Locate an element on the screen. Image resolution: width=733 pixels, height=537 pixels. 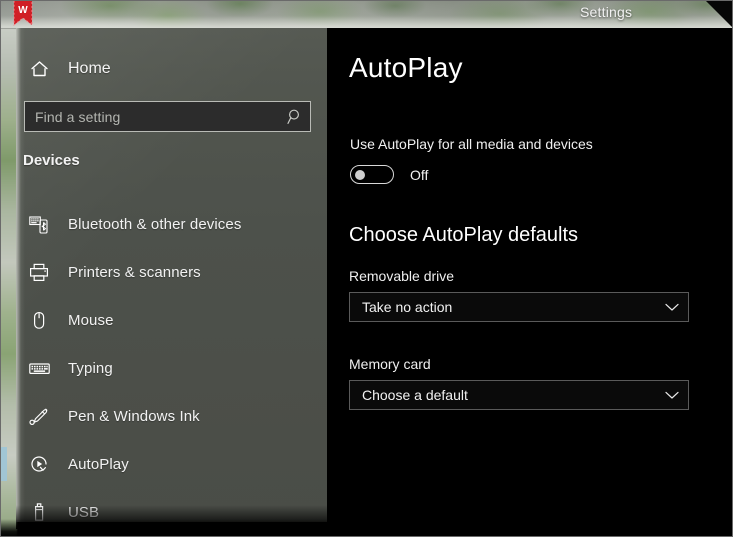
autoplay-toggle-row: Off is located at coordinates (389, 174).